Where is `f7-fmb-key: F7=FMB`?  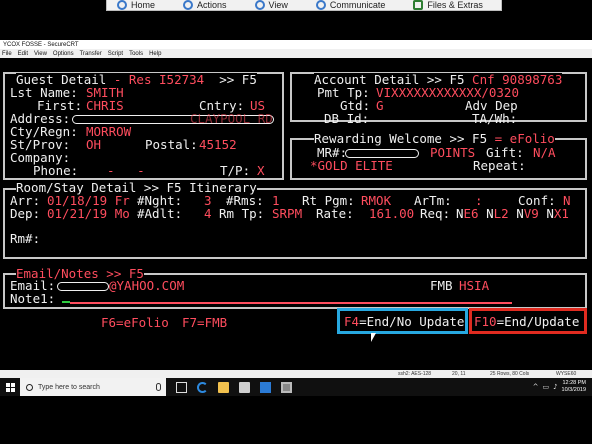
f7-fmb-key: F7=FMB is located at coordinates (204, 322).